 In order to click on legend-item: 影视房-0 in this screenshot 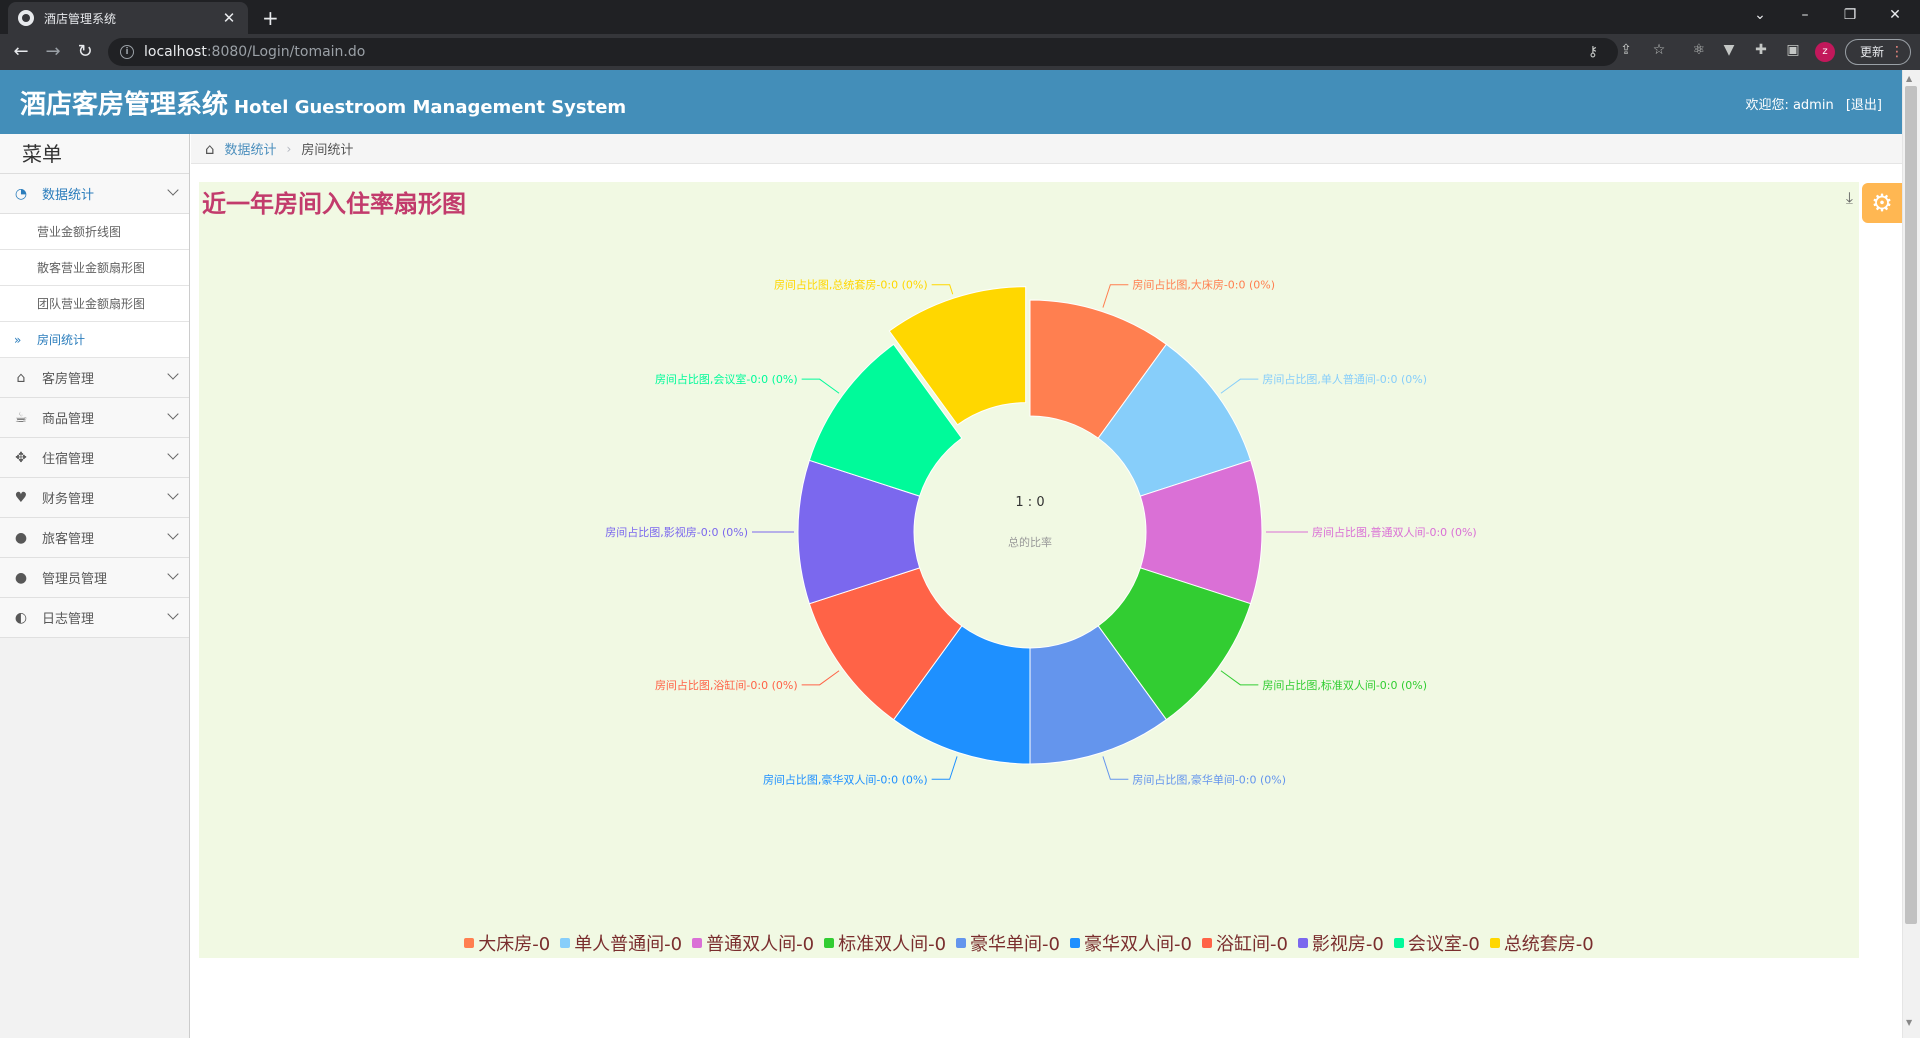, I will do `click(1340, 943)`.